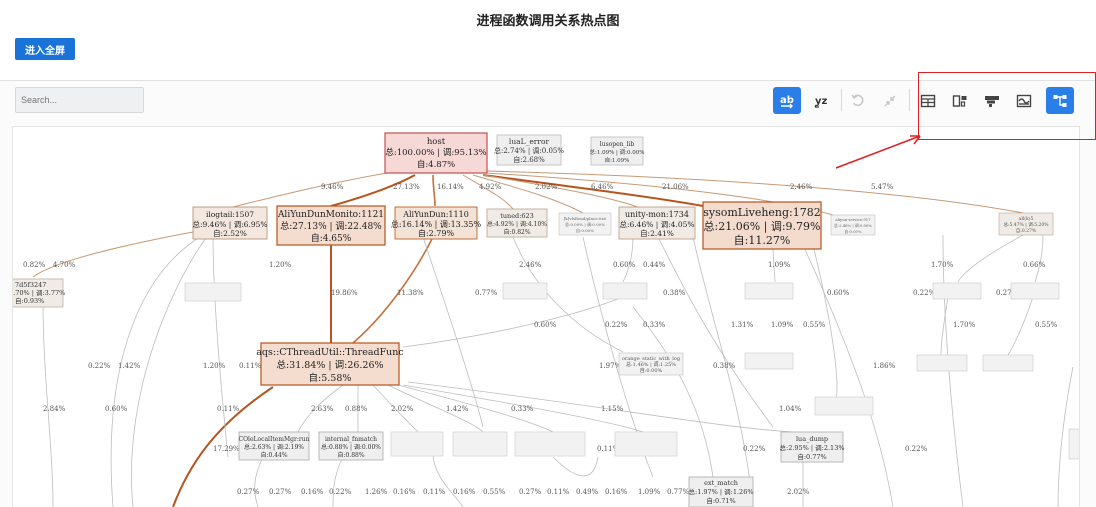 The image size is (1096, 507). I want to click on node-label: 总:1.09% | 调:0.00%, so click(616, 152).